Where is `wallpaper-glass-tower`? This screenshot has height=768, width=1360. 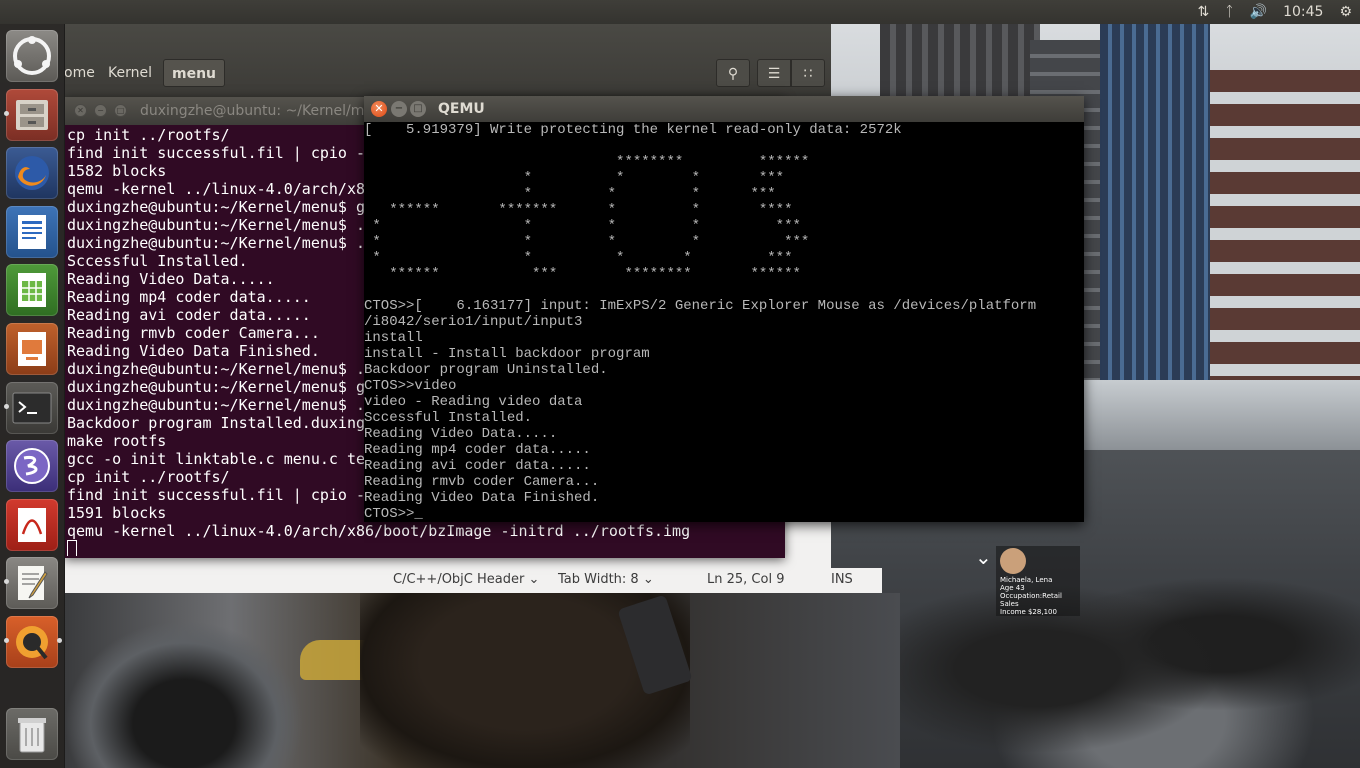
wallpaper-glass-tower is located at coordinates (1155, 214).